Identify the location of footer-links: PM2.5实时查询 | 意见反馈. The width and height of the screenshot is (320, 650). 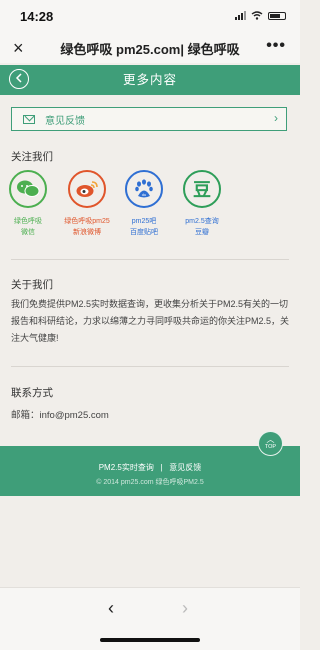
(150, 467).